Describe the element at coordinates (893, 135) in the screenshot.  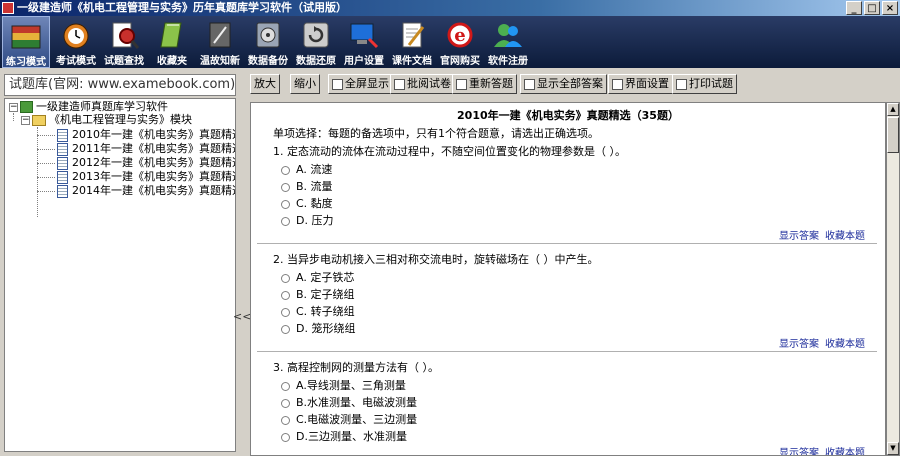
I see `scroll-thumb` at that location.